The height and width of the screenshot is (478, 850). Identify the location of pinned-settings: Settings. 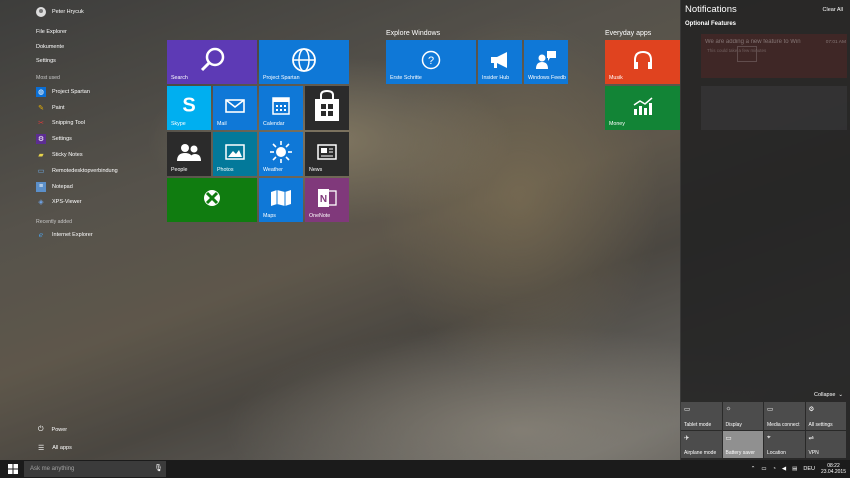
(51, 64).